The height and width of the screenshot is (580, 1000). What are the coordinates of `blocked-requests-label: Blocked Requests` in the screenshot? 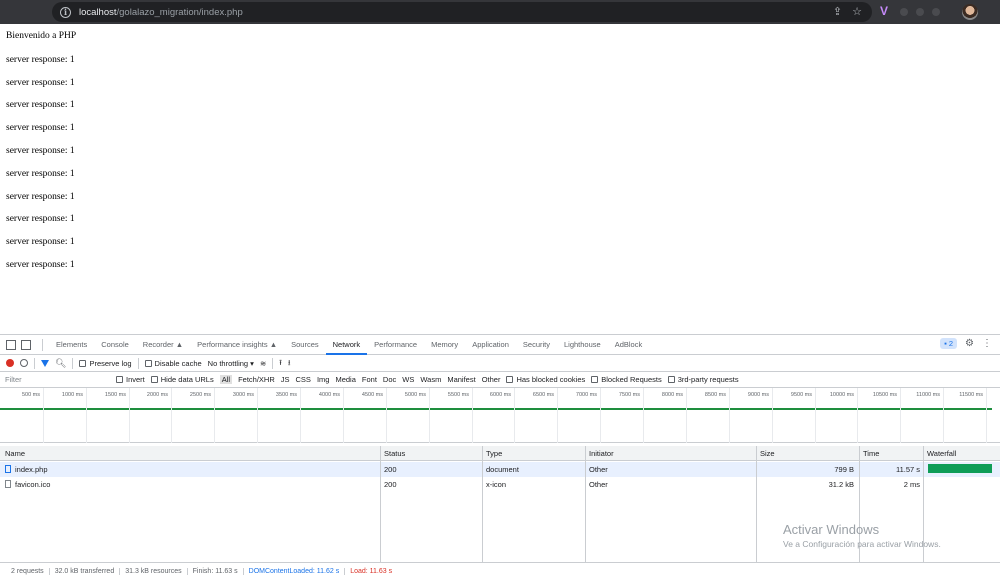 It's located at (631, 379).